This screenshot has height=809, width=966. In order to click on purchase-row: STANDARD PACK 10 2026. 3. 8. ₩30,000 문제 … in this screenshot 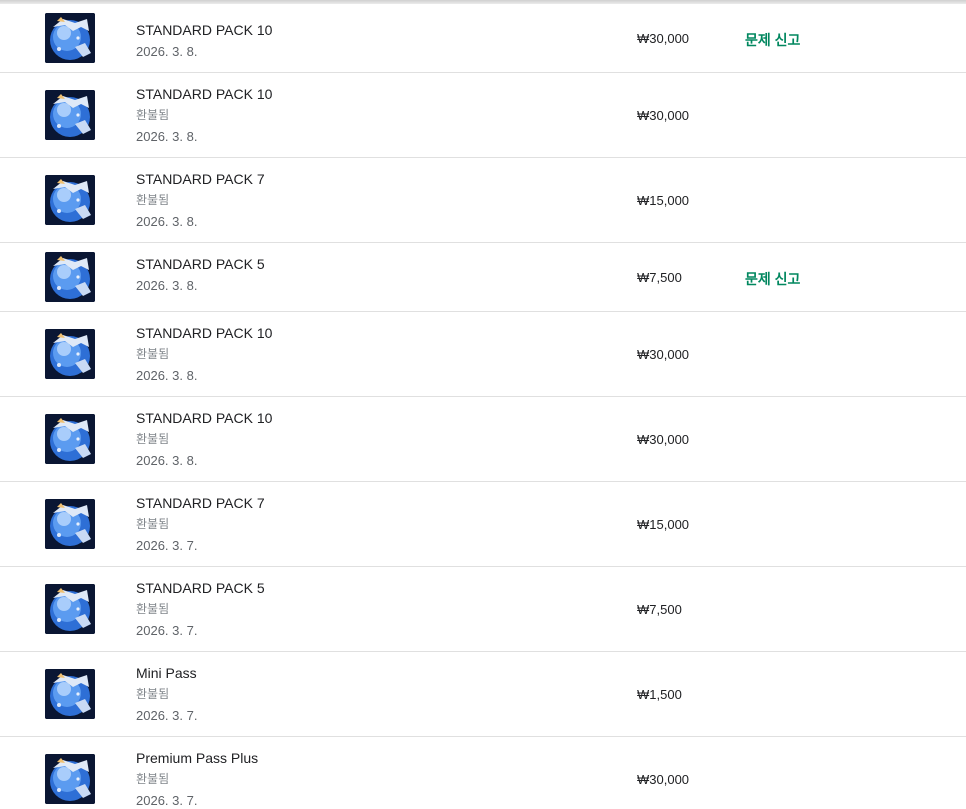, I will do `click(483, 38)`.